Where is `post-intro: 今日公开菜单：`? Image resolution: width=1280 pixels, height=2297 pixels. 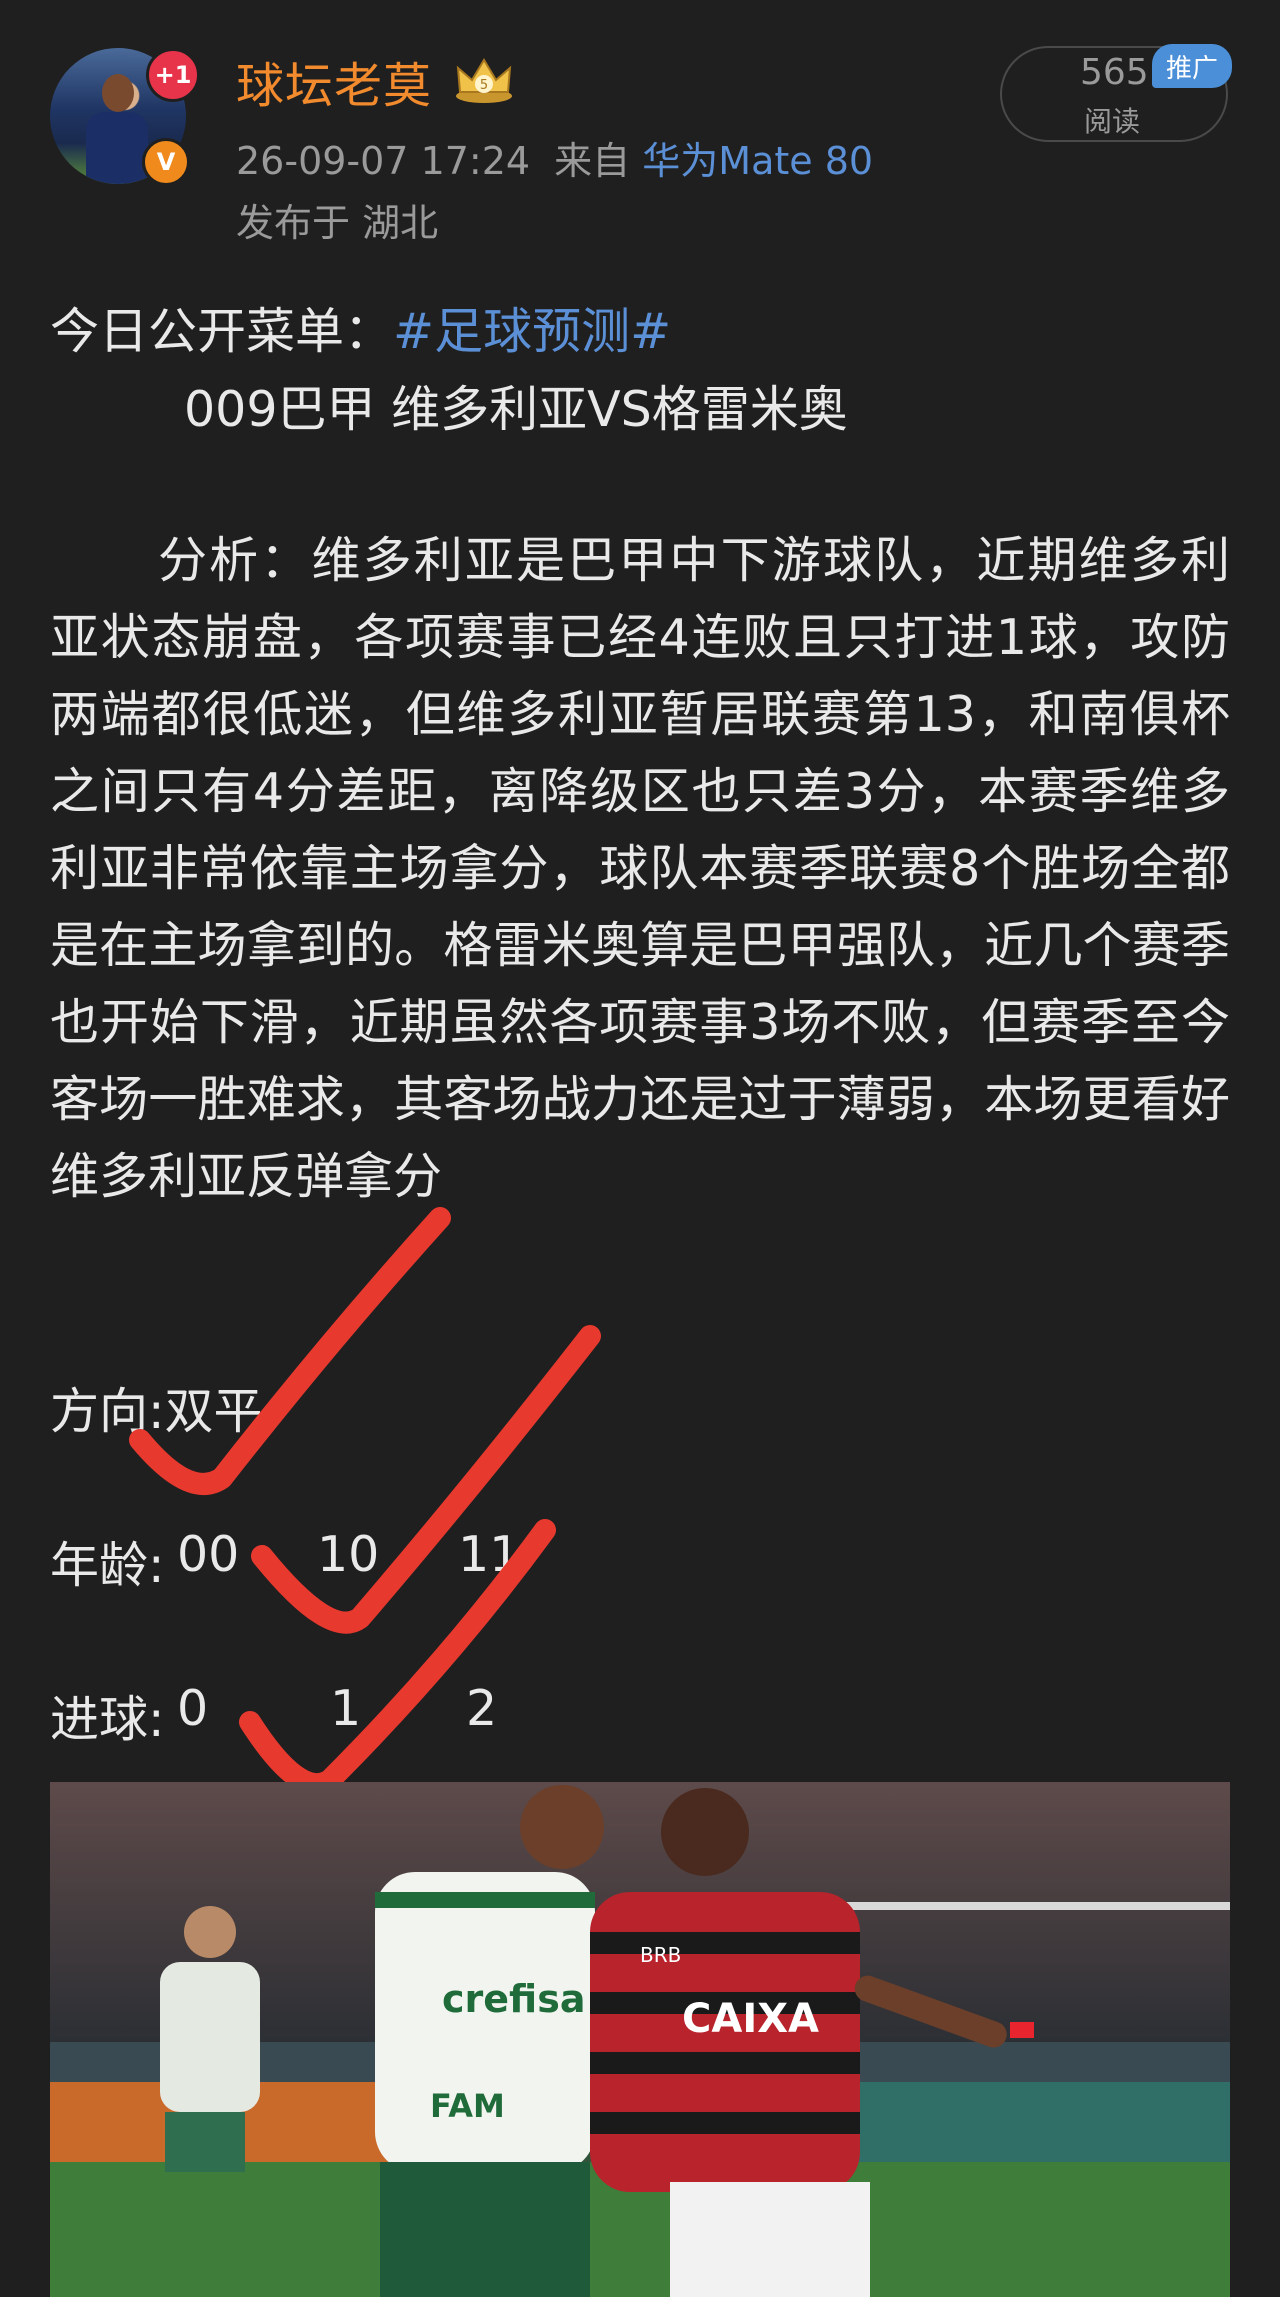 post-intro: 今日公开菜单： is located at coordinates (222, 331).